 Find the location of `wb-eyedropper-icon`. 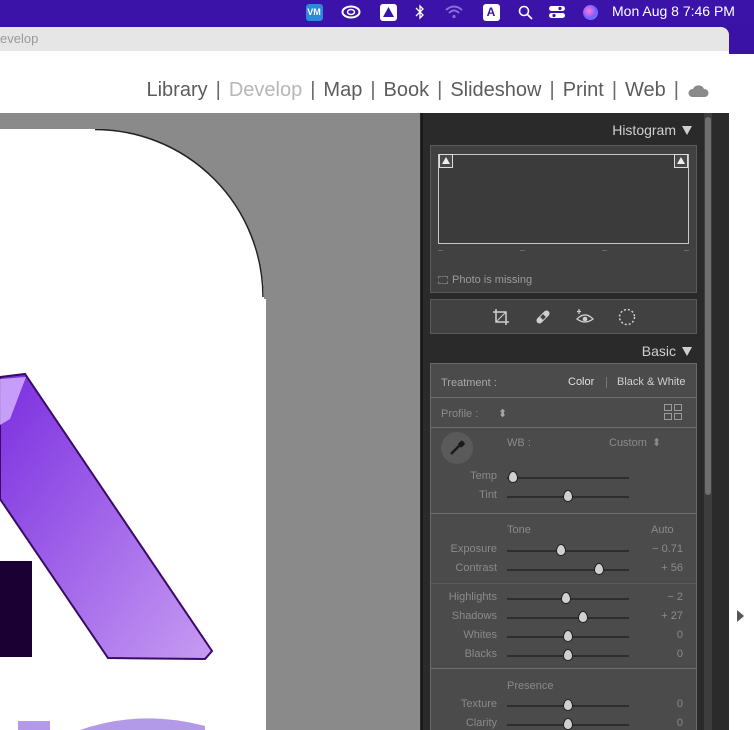

wb-eyedropper-icon is located at coordinates (457, 448).